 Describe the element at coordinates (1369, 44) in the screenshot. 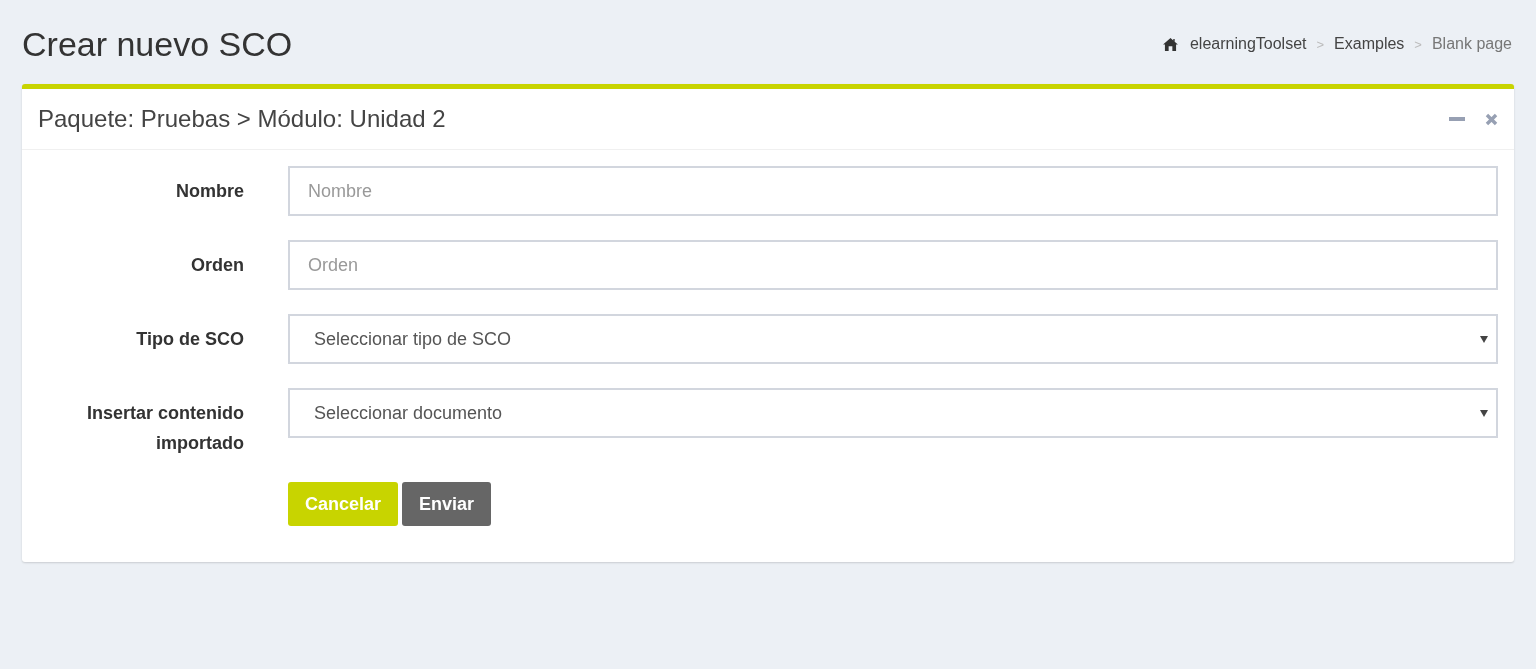

I see `breadcrumb-link: Examples` at that location.